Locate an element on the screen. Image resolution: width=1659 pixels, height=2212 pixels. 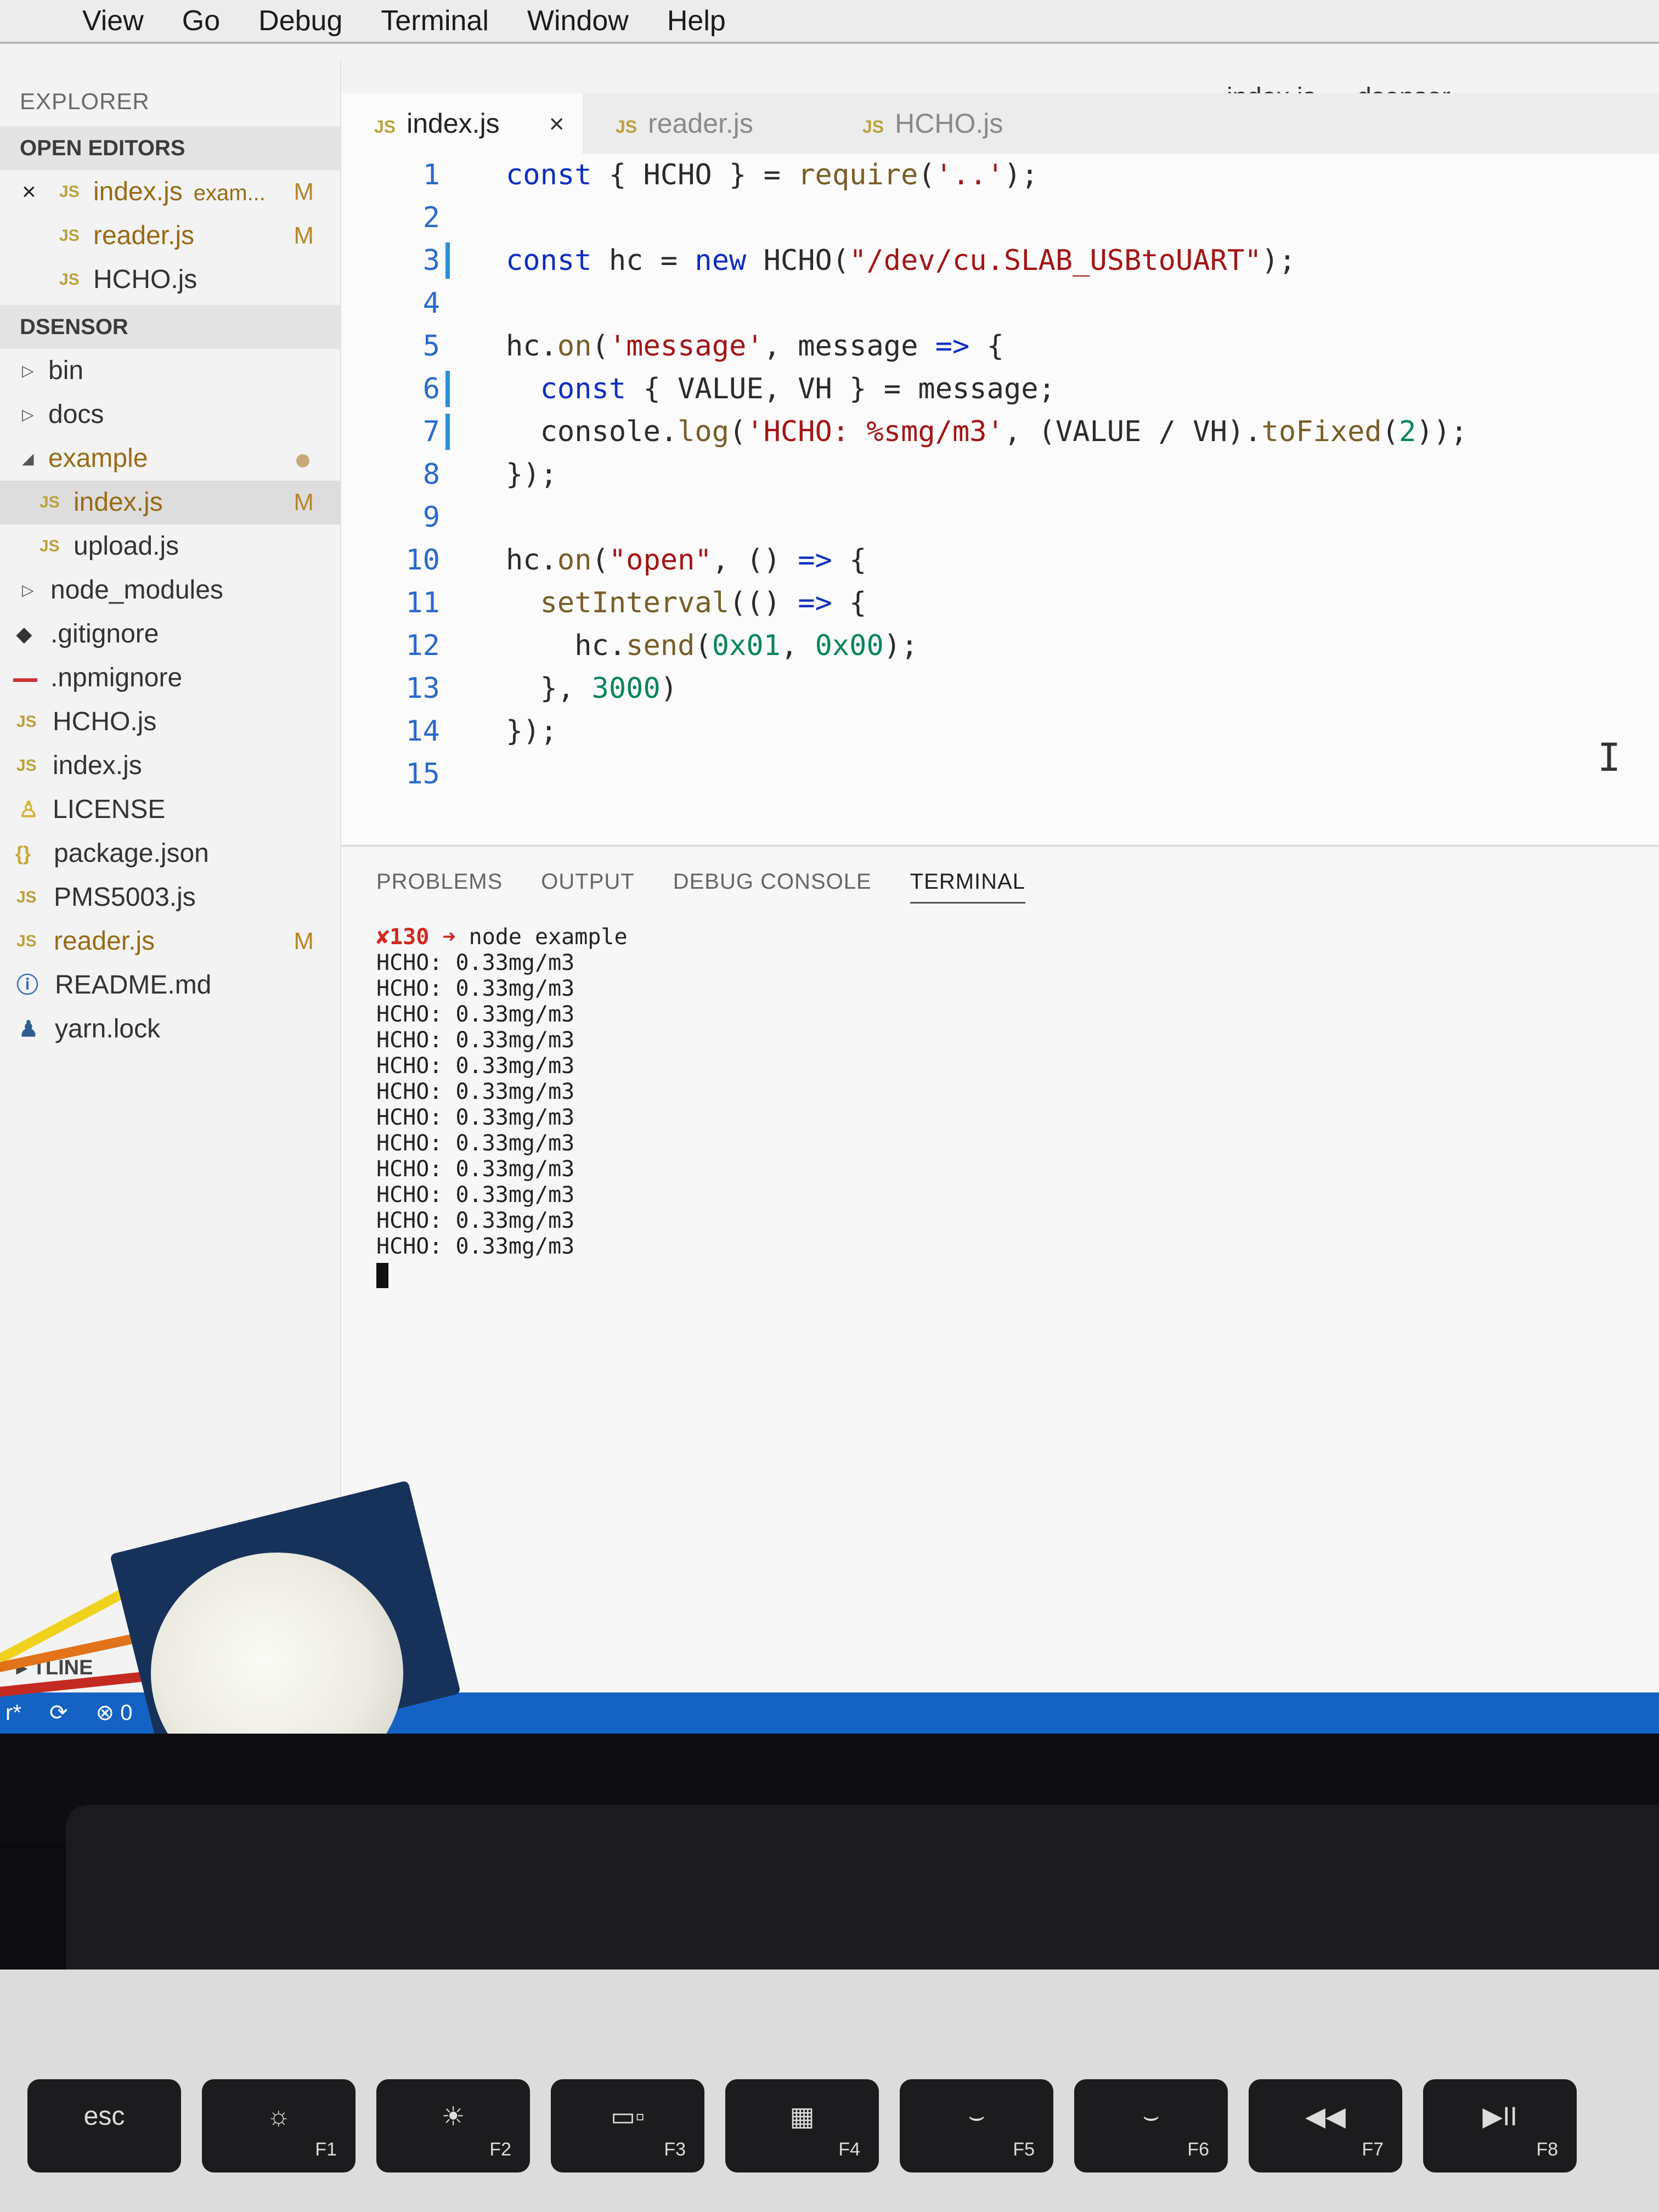
chevron-down-icon: ◢ is located at coordinates (28, 459).